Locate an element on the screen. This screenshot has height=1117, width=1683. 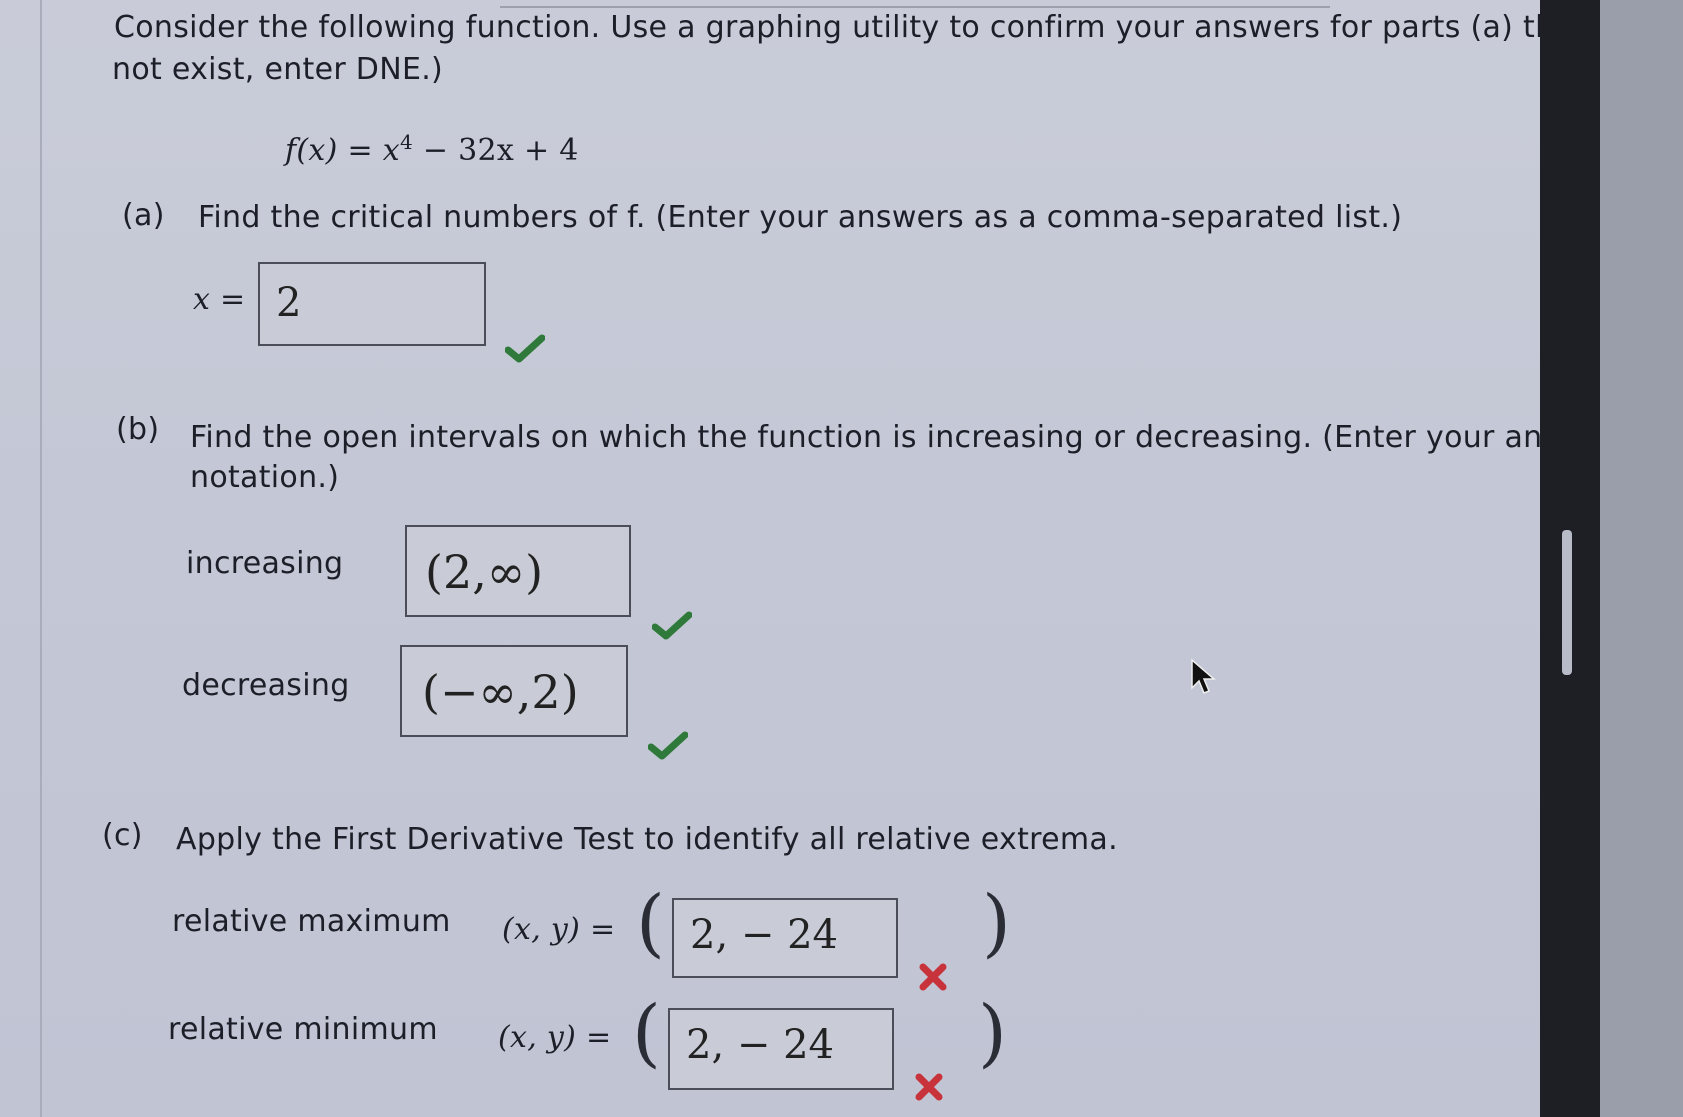
relative-maximum-input: 2, − 24 is located at coordinates (785, 938).